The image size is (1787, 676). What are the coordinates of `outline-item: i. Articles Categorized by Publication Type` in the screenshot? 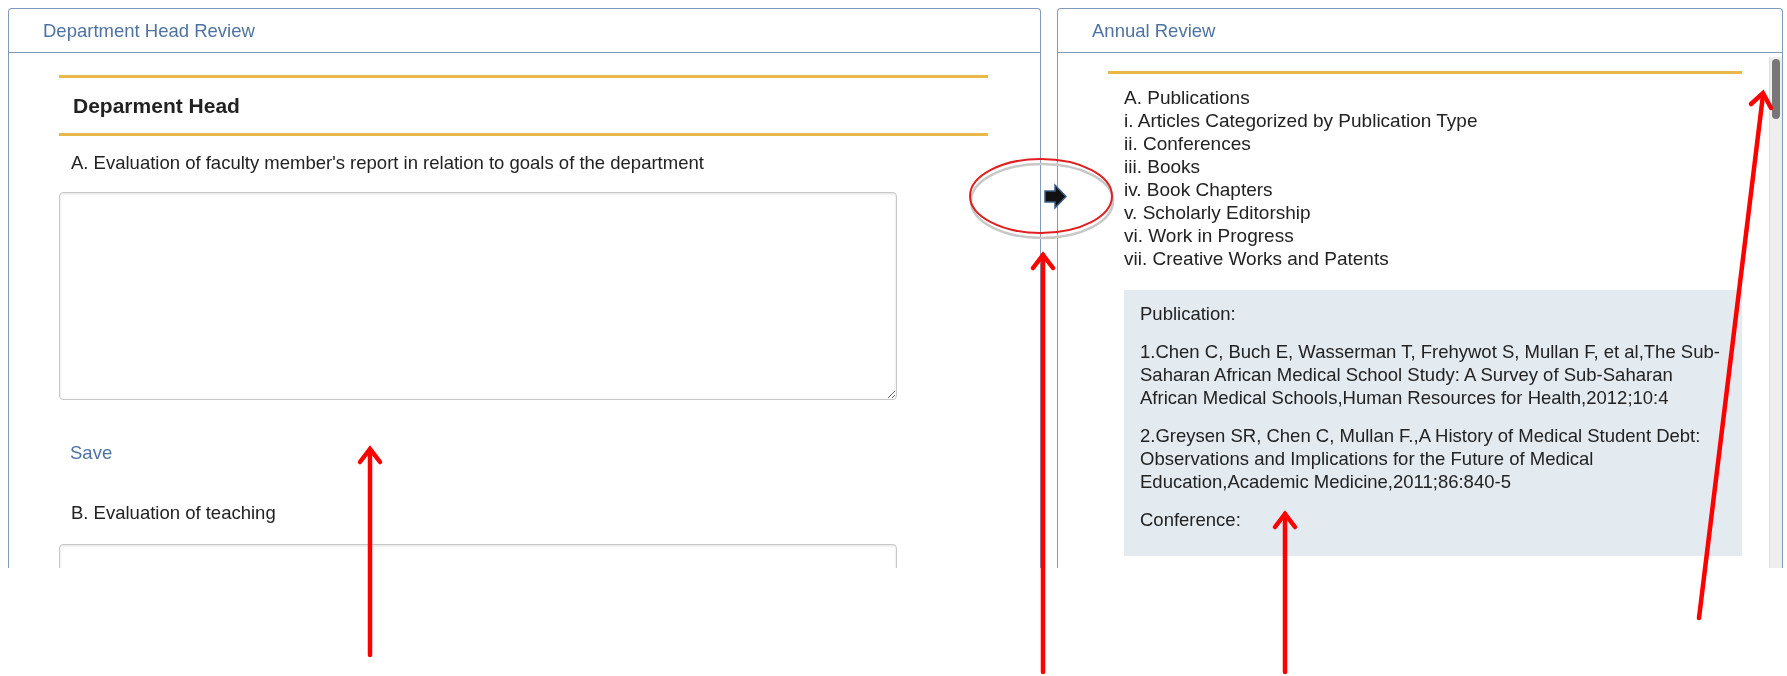 It's located at (1301, 120).